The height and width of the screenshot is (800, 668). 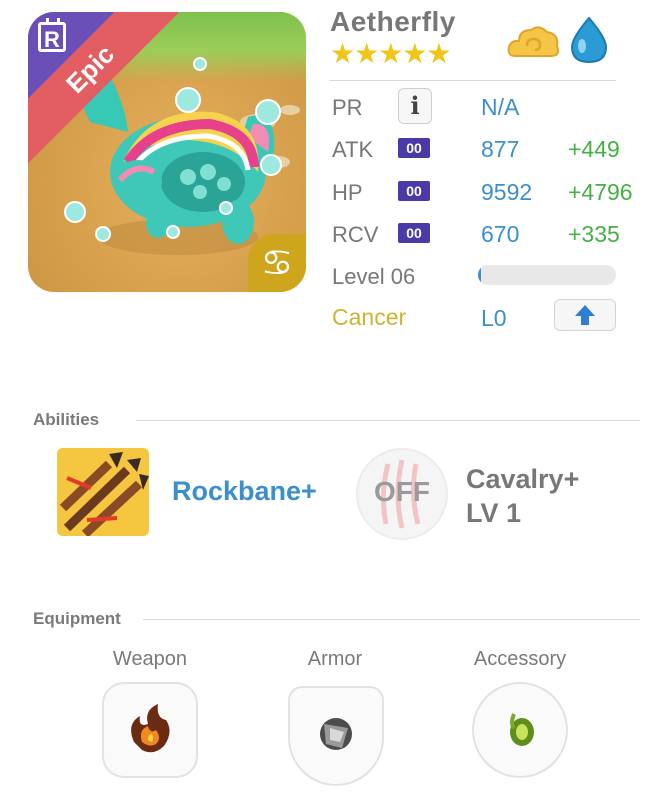 What do you see at coordinates (66, 419) in the screenshot?
I see `abilities-title: Abilities` at bounding box center [66, 419].